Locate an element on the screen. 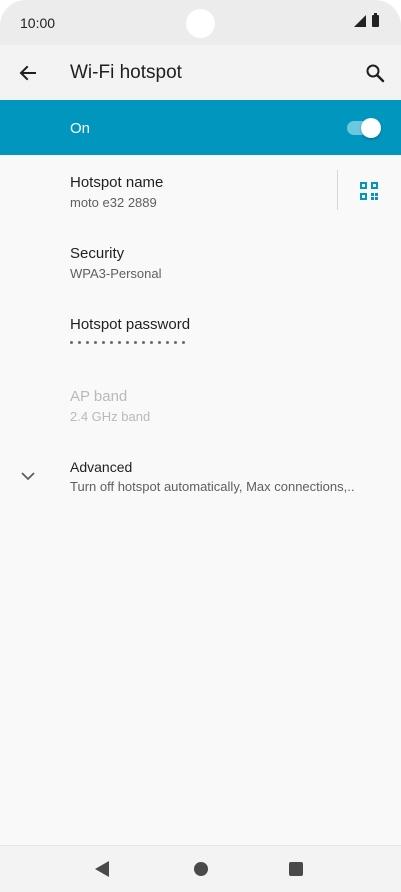 This screenshot has width=401, height=892. pref-summary: WPA3-Personal is located at coordinates (116, 273).